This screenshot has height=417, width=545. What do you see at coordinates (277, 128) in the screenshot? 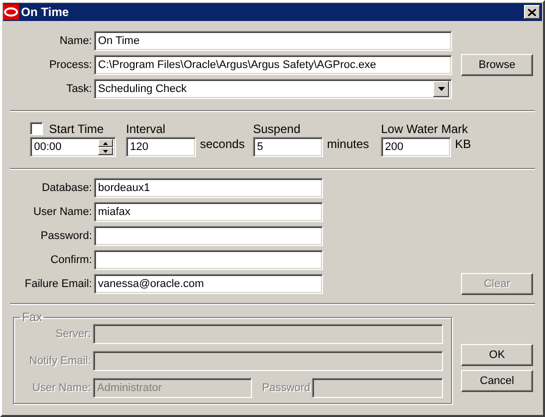
I see `field-label: Suspend` at bounding box center [277, 128].